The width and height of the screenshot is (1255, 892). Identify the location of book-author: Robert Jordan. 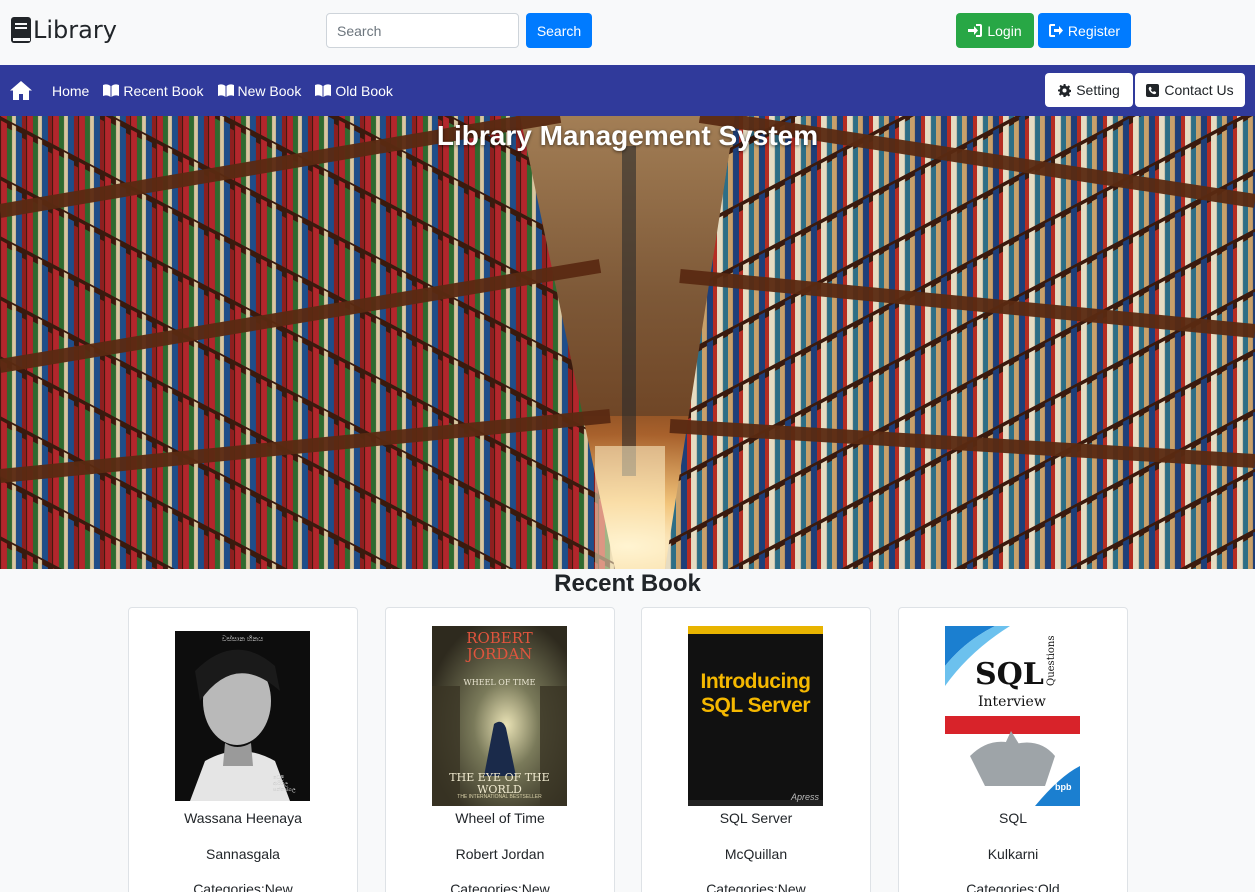
(500, 854).